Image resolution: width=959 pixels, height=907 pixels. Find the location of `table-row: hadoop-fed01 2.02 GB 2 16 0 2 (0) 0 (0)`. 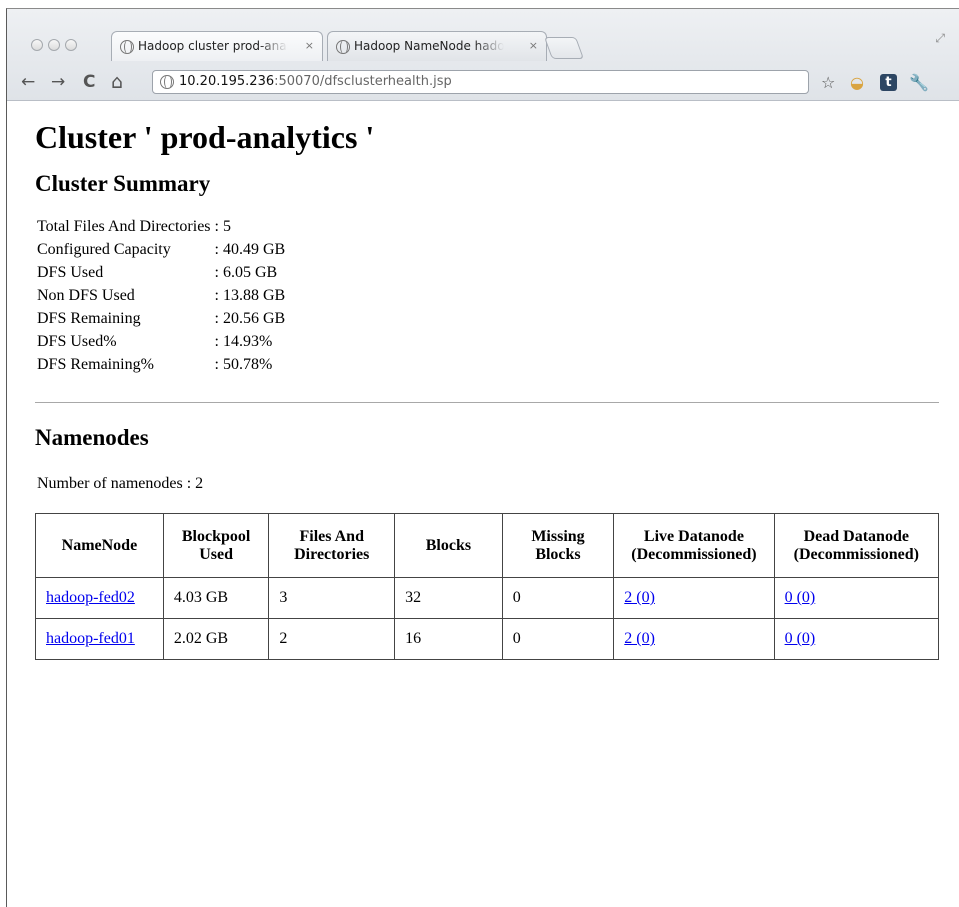

table-row: hadoop-fed01 2.02 GB 2 16 0 2 (0) 0 (0) is located at coordinates (487, 639).